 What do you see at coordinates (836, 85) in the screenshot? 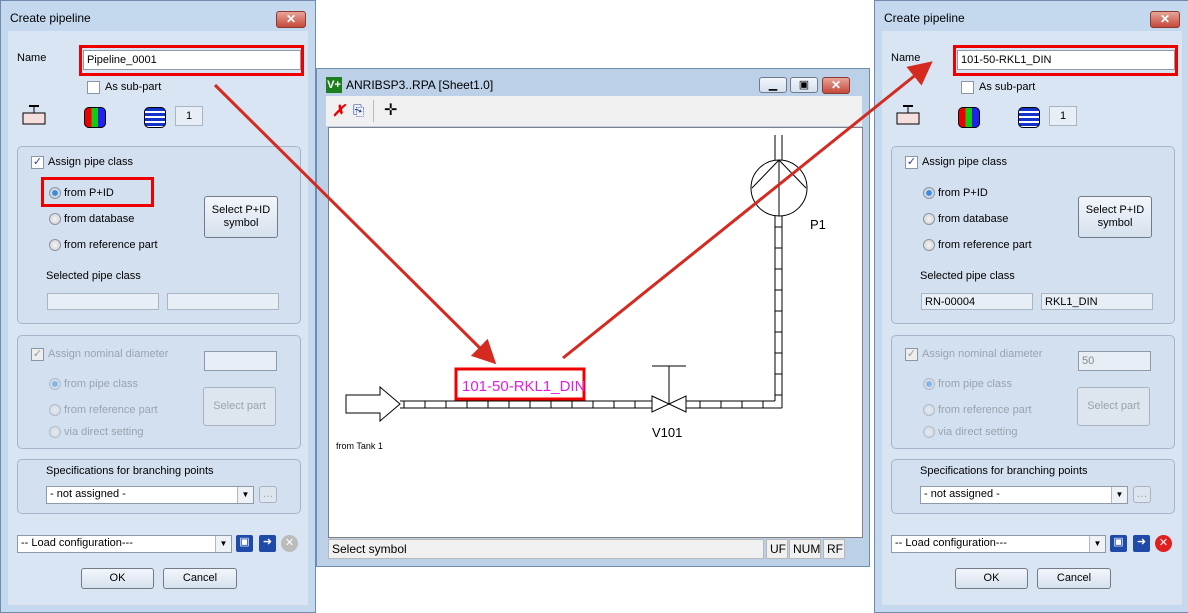
I see `close-button: ✕` at bounding box center [836, 85].